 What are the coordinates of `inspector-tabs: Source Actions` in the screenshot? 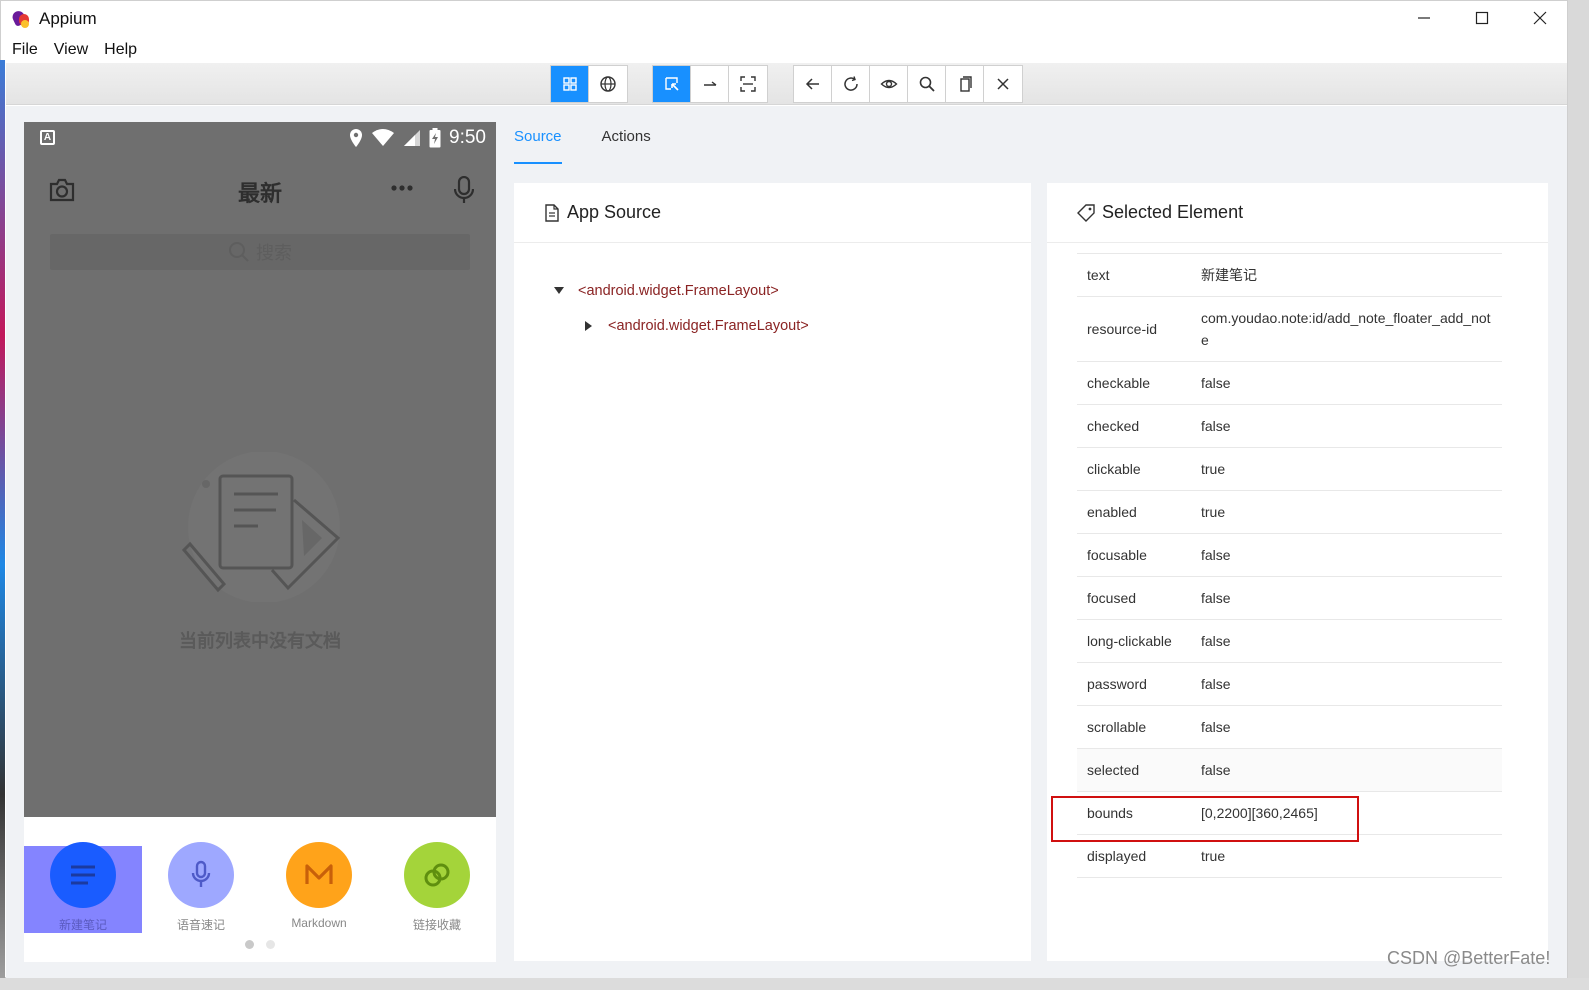 It's located at (602, 146).